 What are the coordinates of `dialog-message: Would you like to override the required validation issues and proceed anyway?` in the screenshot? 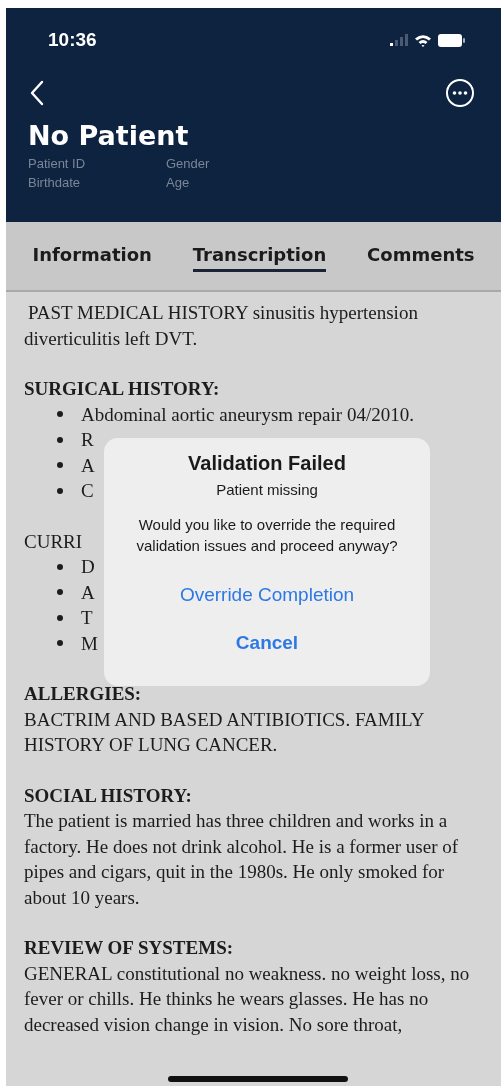 It's located at (267, 535).